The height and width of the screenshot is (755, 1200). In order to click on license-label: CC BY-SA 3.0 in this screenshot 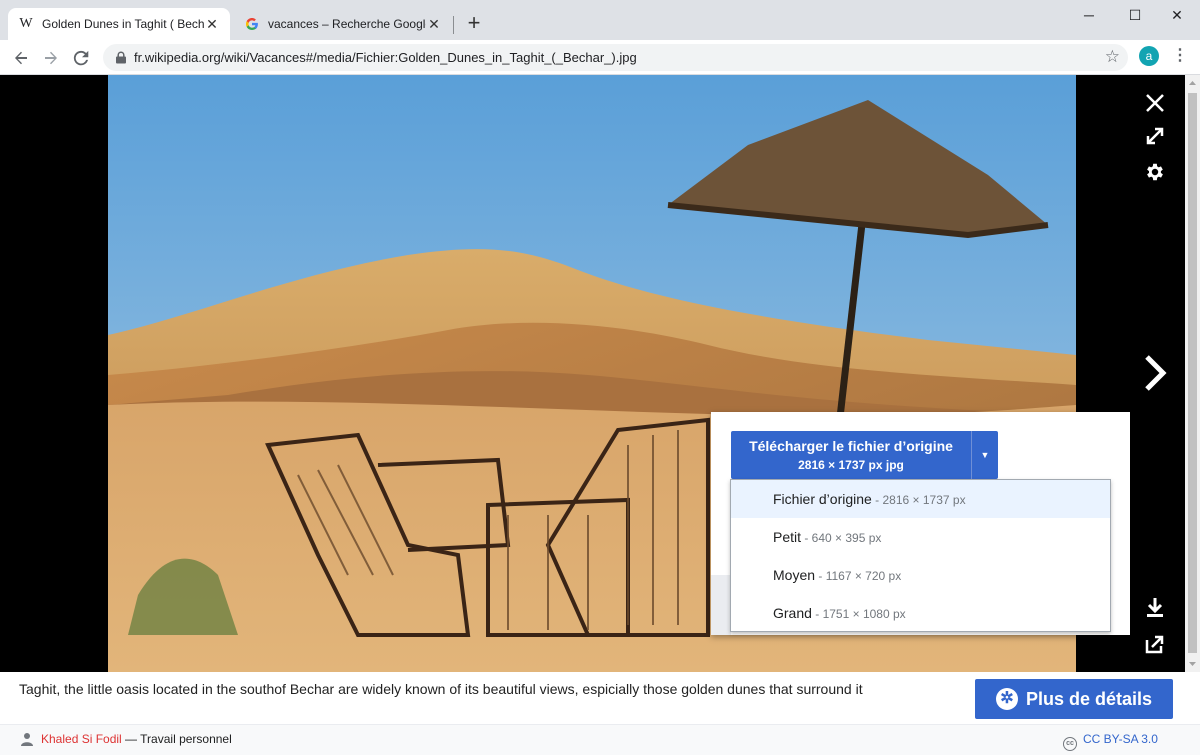, I will do `click(1120, 739)`.